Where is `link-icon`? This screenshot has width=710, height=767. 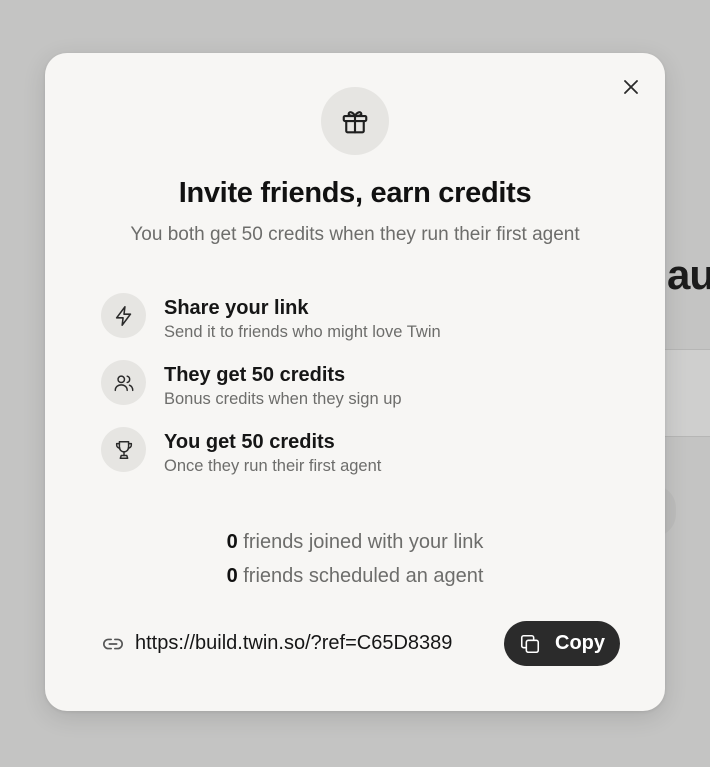 link-icon is located at coordinates (113, 643).